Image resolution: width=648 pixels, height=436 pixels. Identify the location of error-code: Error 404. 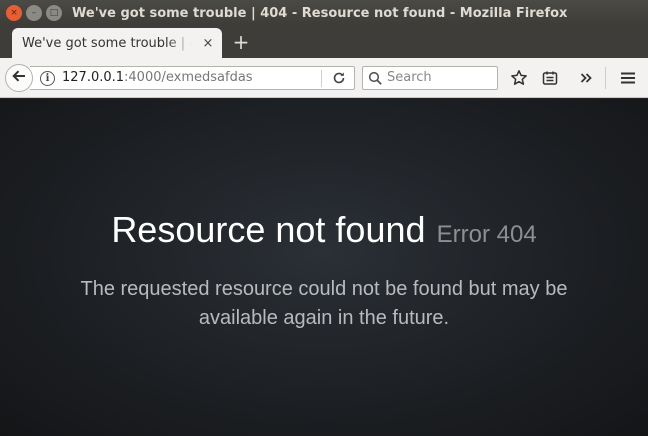
(486, 234).